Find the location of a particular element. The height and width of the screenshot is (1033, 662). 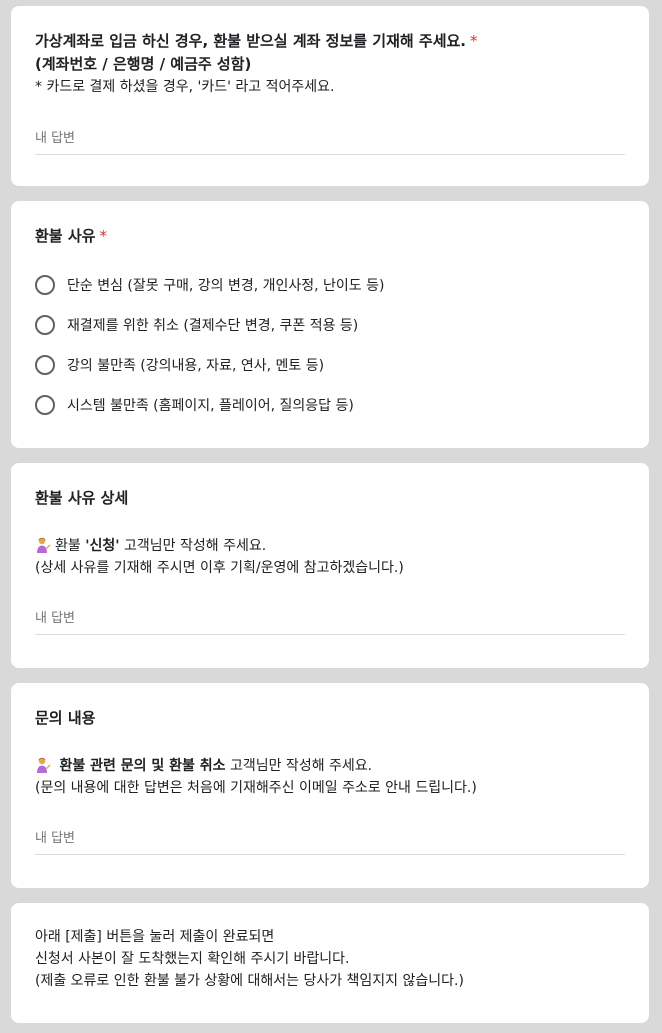

question-title: 환불 사유 상세 is located at coordinates (82, 498).